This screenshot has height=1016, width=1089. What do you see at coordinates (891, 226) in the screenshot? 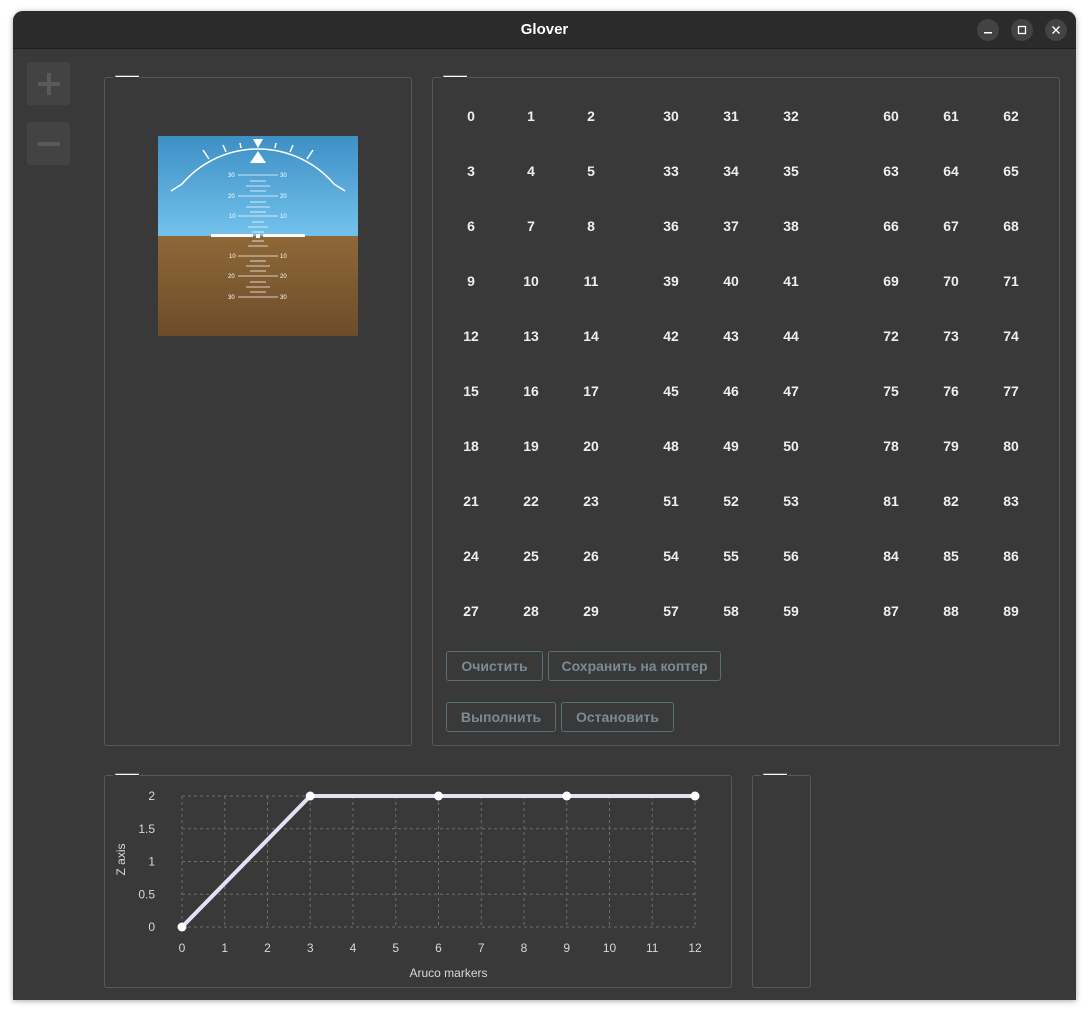
I see `marker-button: 66` at bounding box center [891, 226].